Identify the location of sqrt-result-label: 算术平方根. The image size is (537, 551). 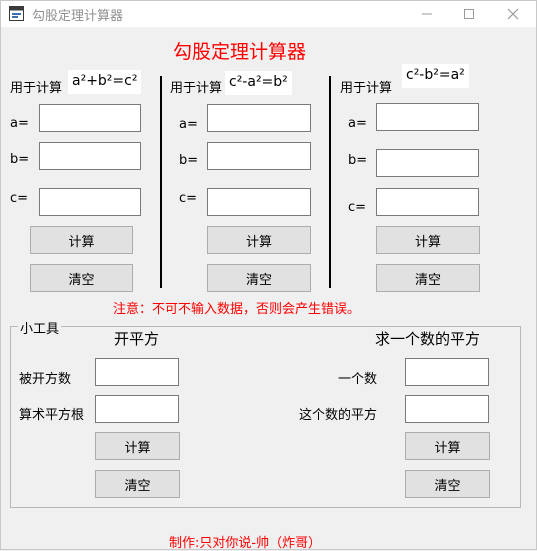
(52, 415).